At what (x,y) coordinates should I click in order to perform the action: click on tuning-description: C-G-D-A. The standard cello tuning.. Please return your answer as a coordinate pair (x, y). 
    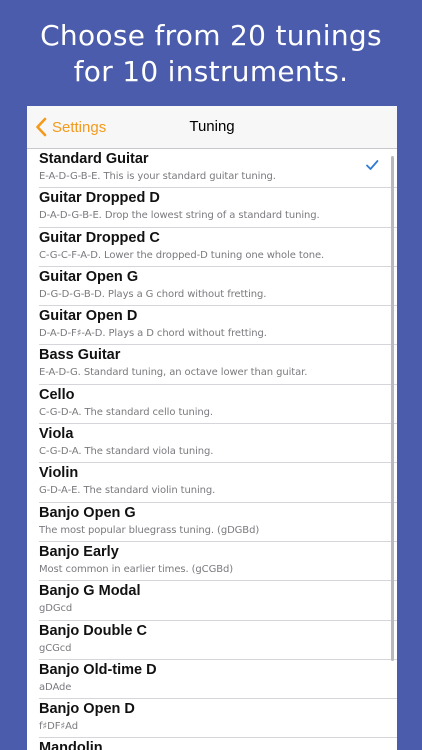
    Looking at the image, I should click on (126, 412).